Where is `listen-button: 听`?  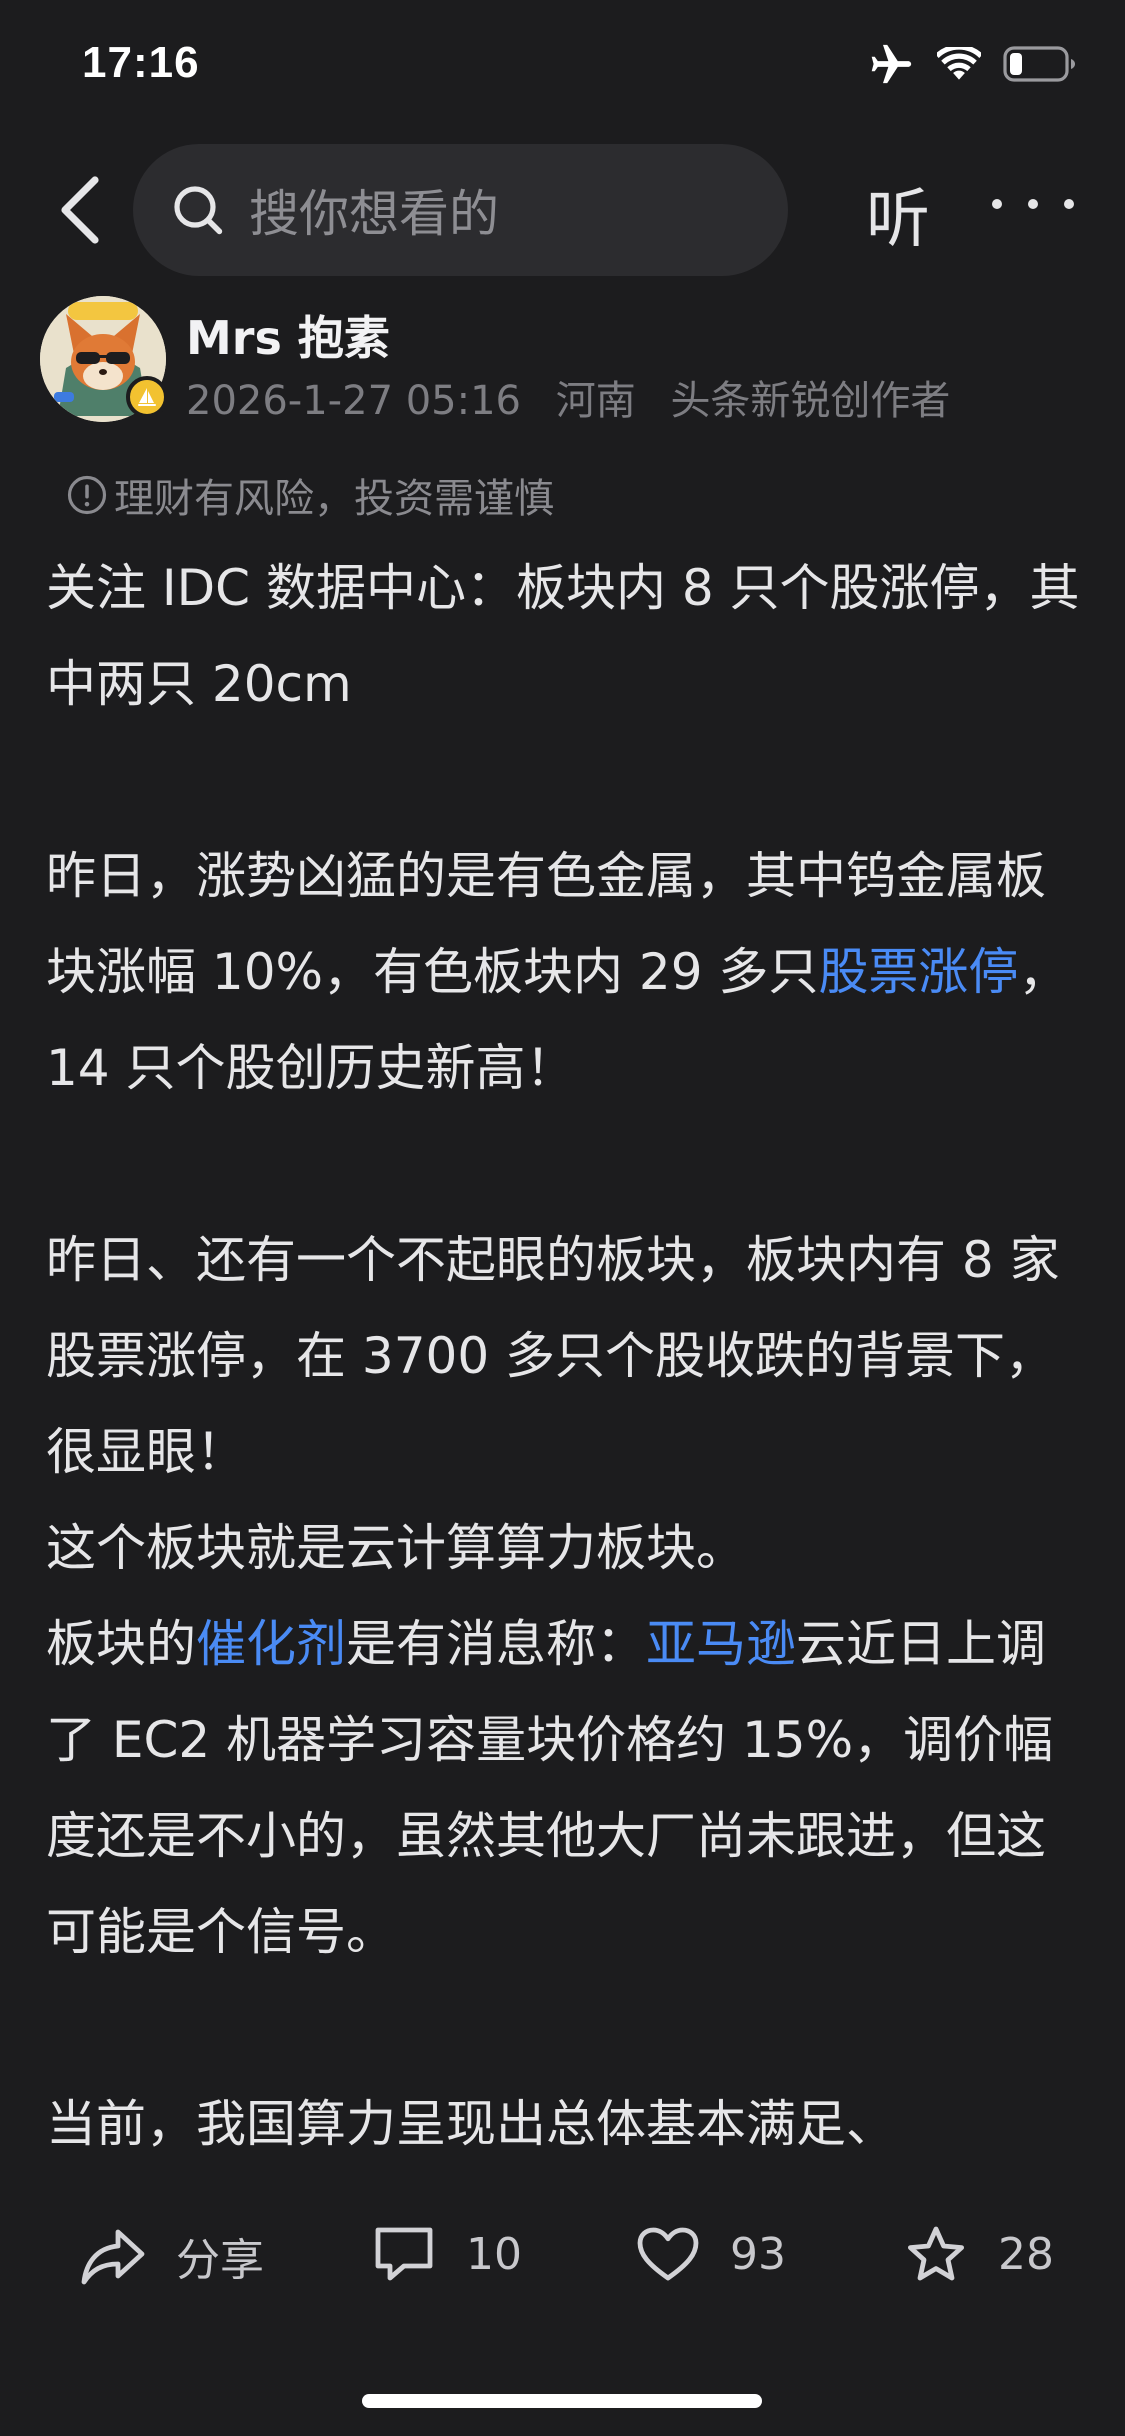 listen-button: 听 is located at coordinates (898, 214).